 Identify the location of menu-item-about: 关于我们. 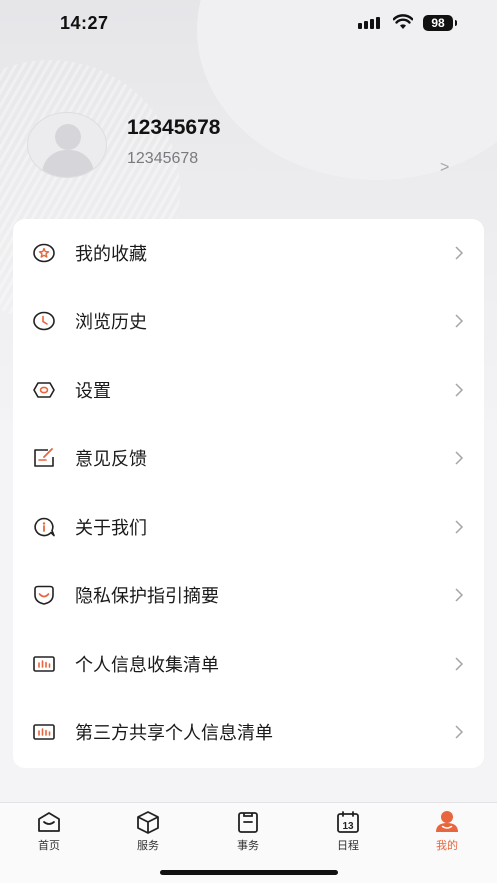
(248, 527).